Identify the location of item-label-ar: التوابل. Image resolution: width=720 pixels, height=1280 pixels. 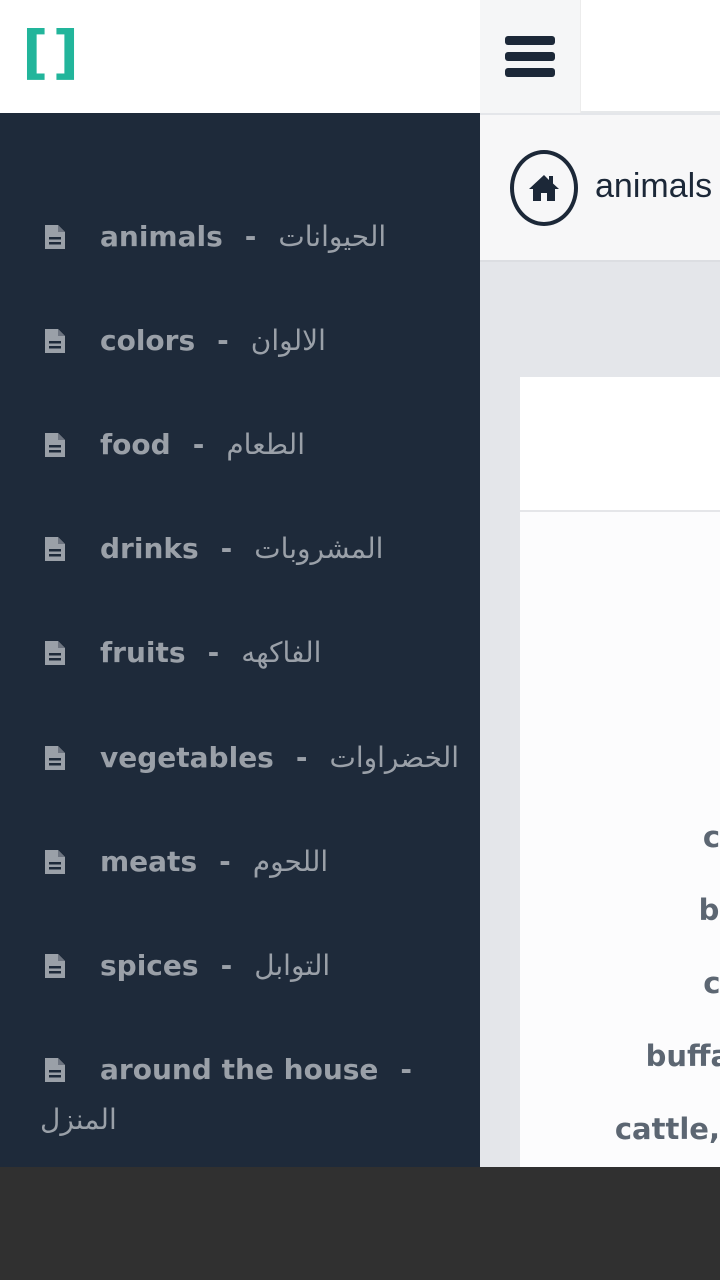
(292, 965).